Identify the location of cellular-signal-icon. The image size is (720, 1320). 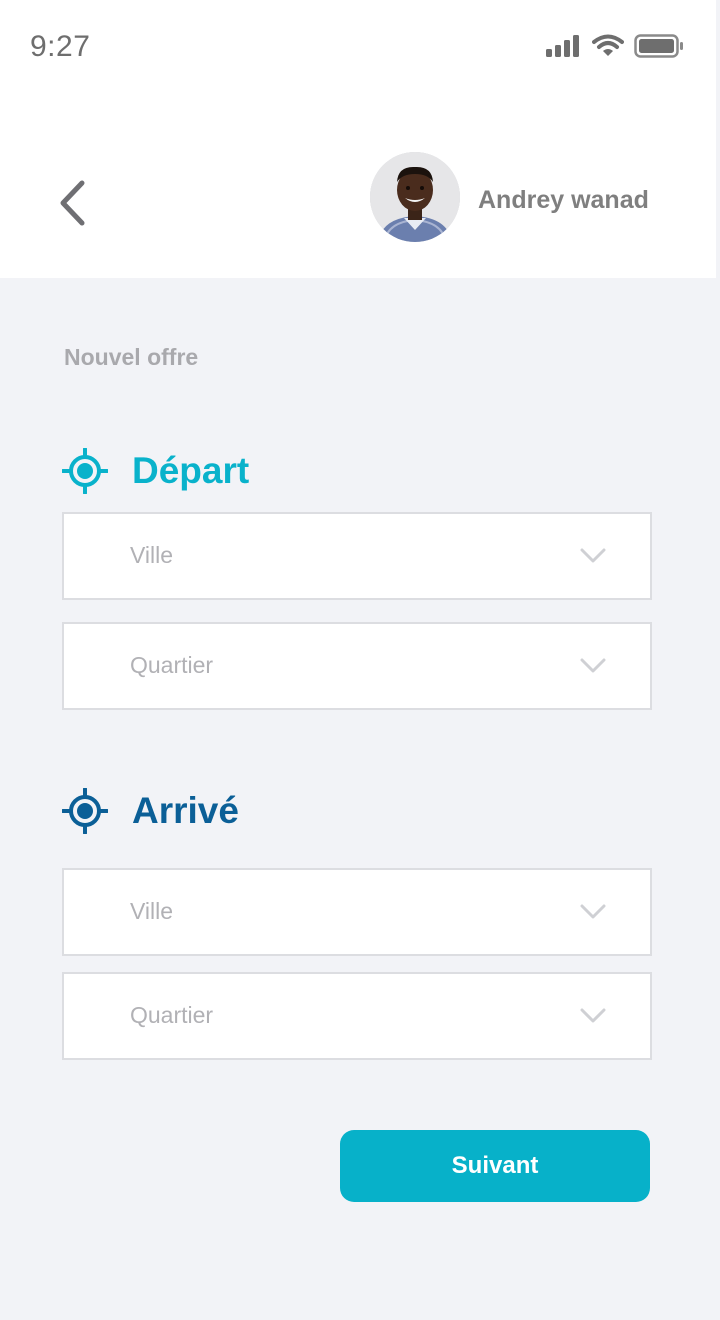
(562, 46).